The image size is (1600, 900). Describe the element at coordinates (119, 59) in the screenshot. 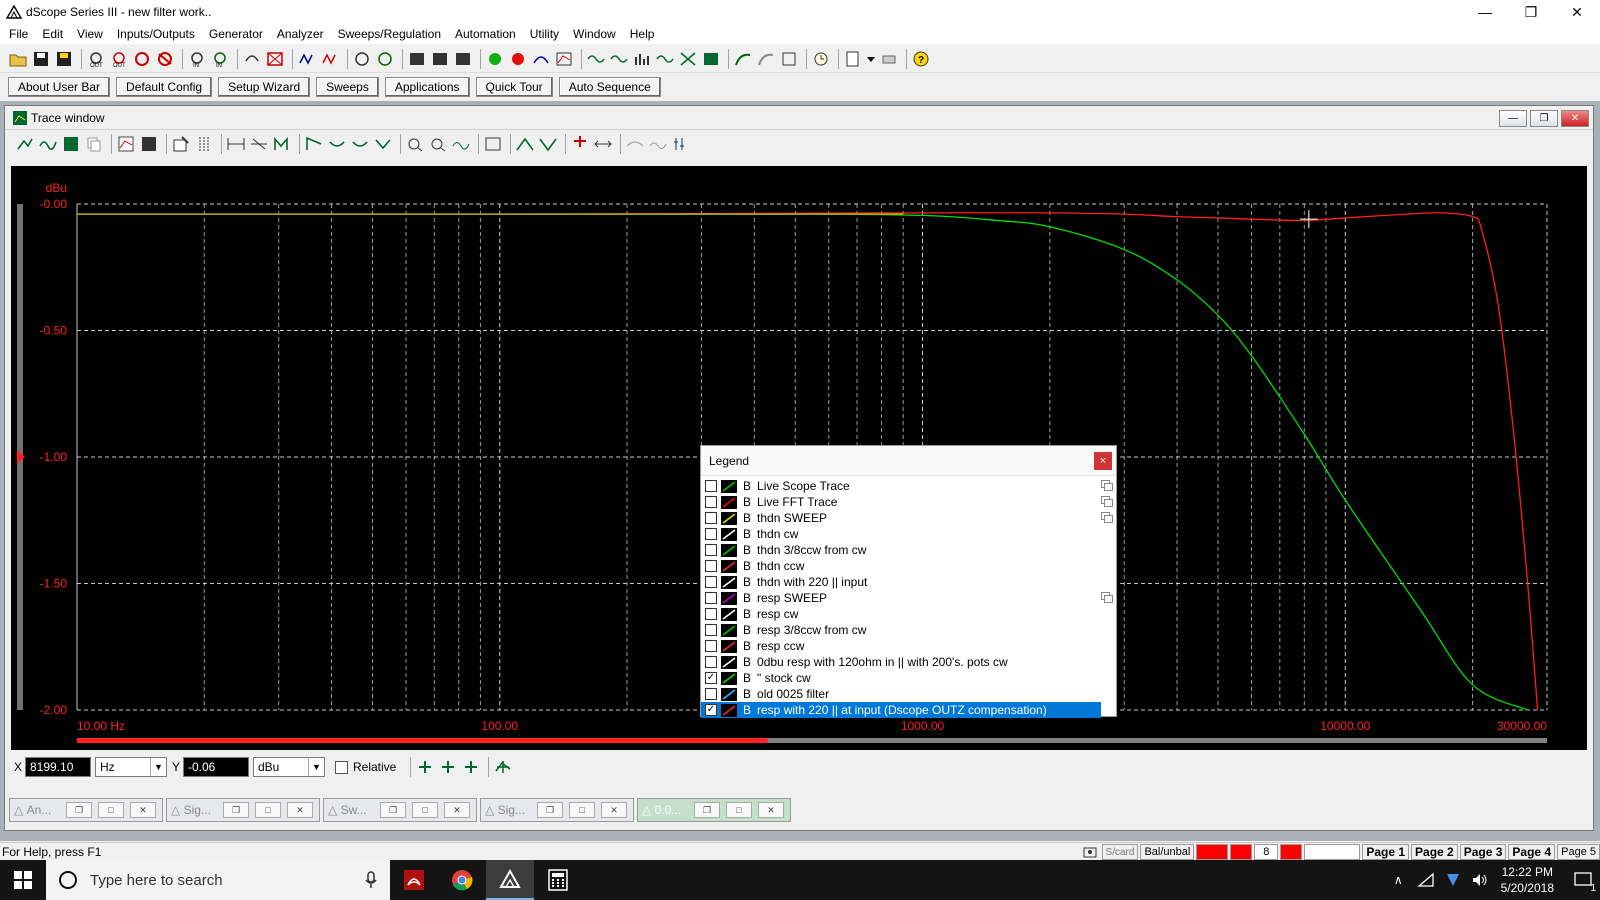

I see `output-on-icon: OUT` at that location.